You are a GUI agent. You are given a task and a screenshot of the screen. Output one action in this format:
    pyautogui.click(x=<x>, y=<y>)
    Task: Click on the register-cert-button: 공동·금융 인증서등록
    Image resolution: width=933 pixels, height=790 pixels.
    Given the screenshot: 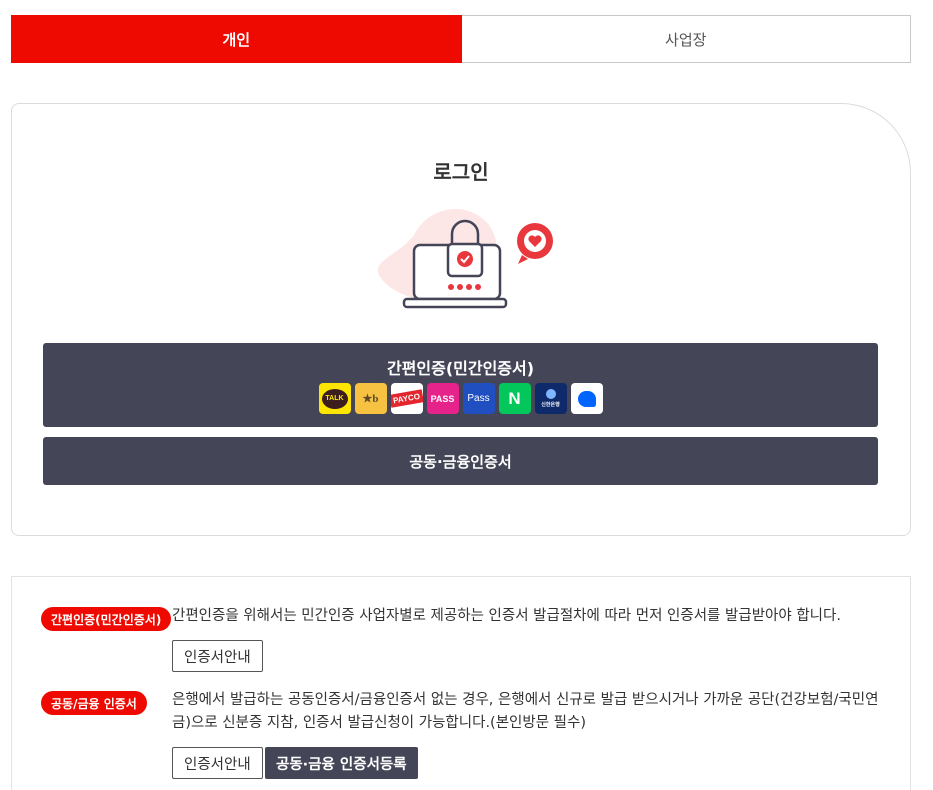 What is the action you would take?
    pyautogui.click(x=341, y=763)
    